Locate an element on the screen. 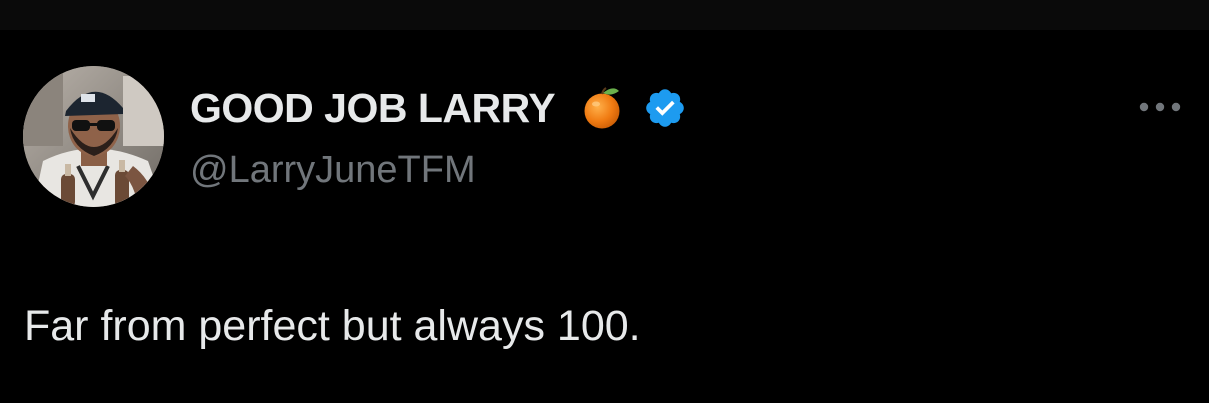  display-name: GOOD JOB LARRY is located at coordinates (373, 108).